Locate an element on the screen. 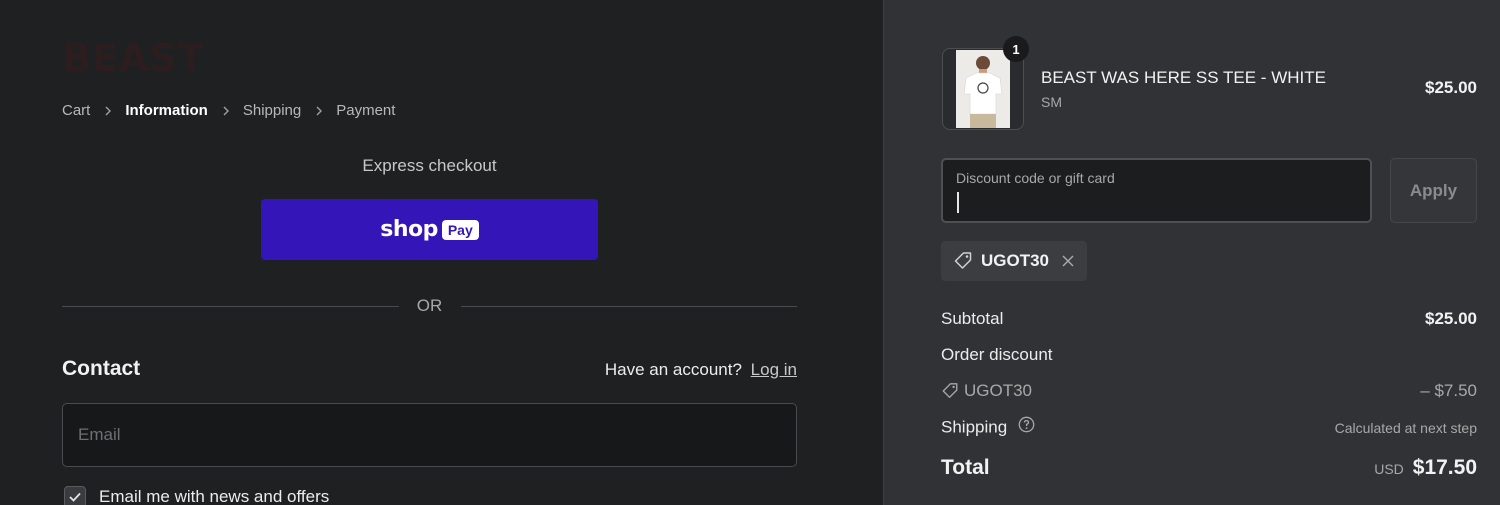 This screenshot has width=1500, height=505. shipping-label-group: Shipping is located at coordinates (988, 427).